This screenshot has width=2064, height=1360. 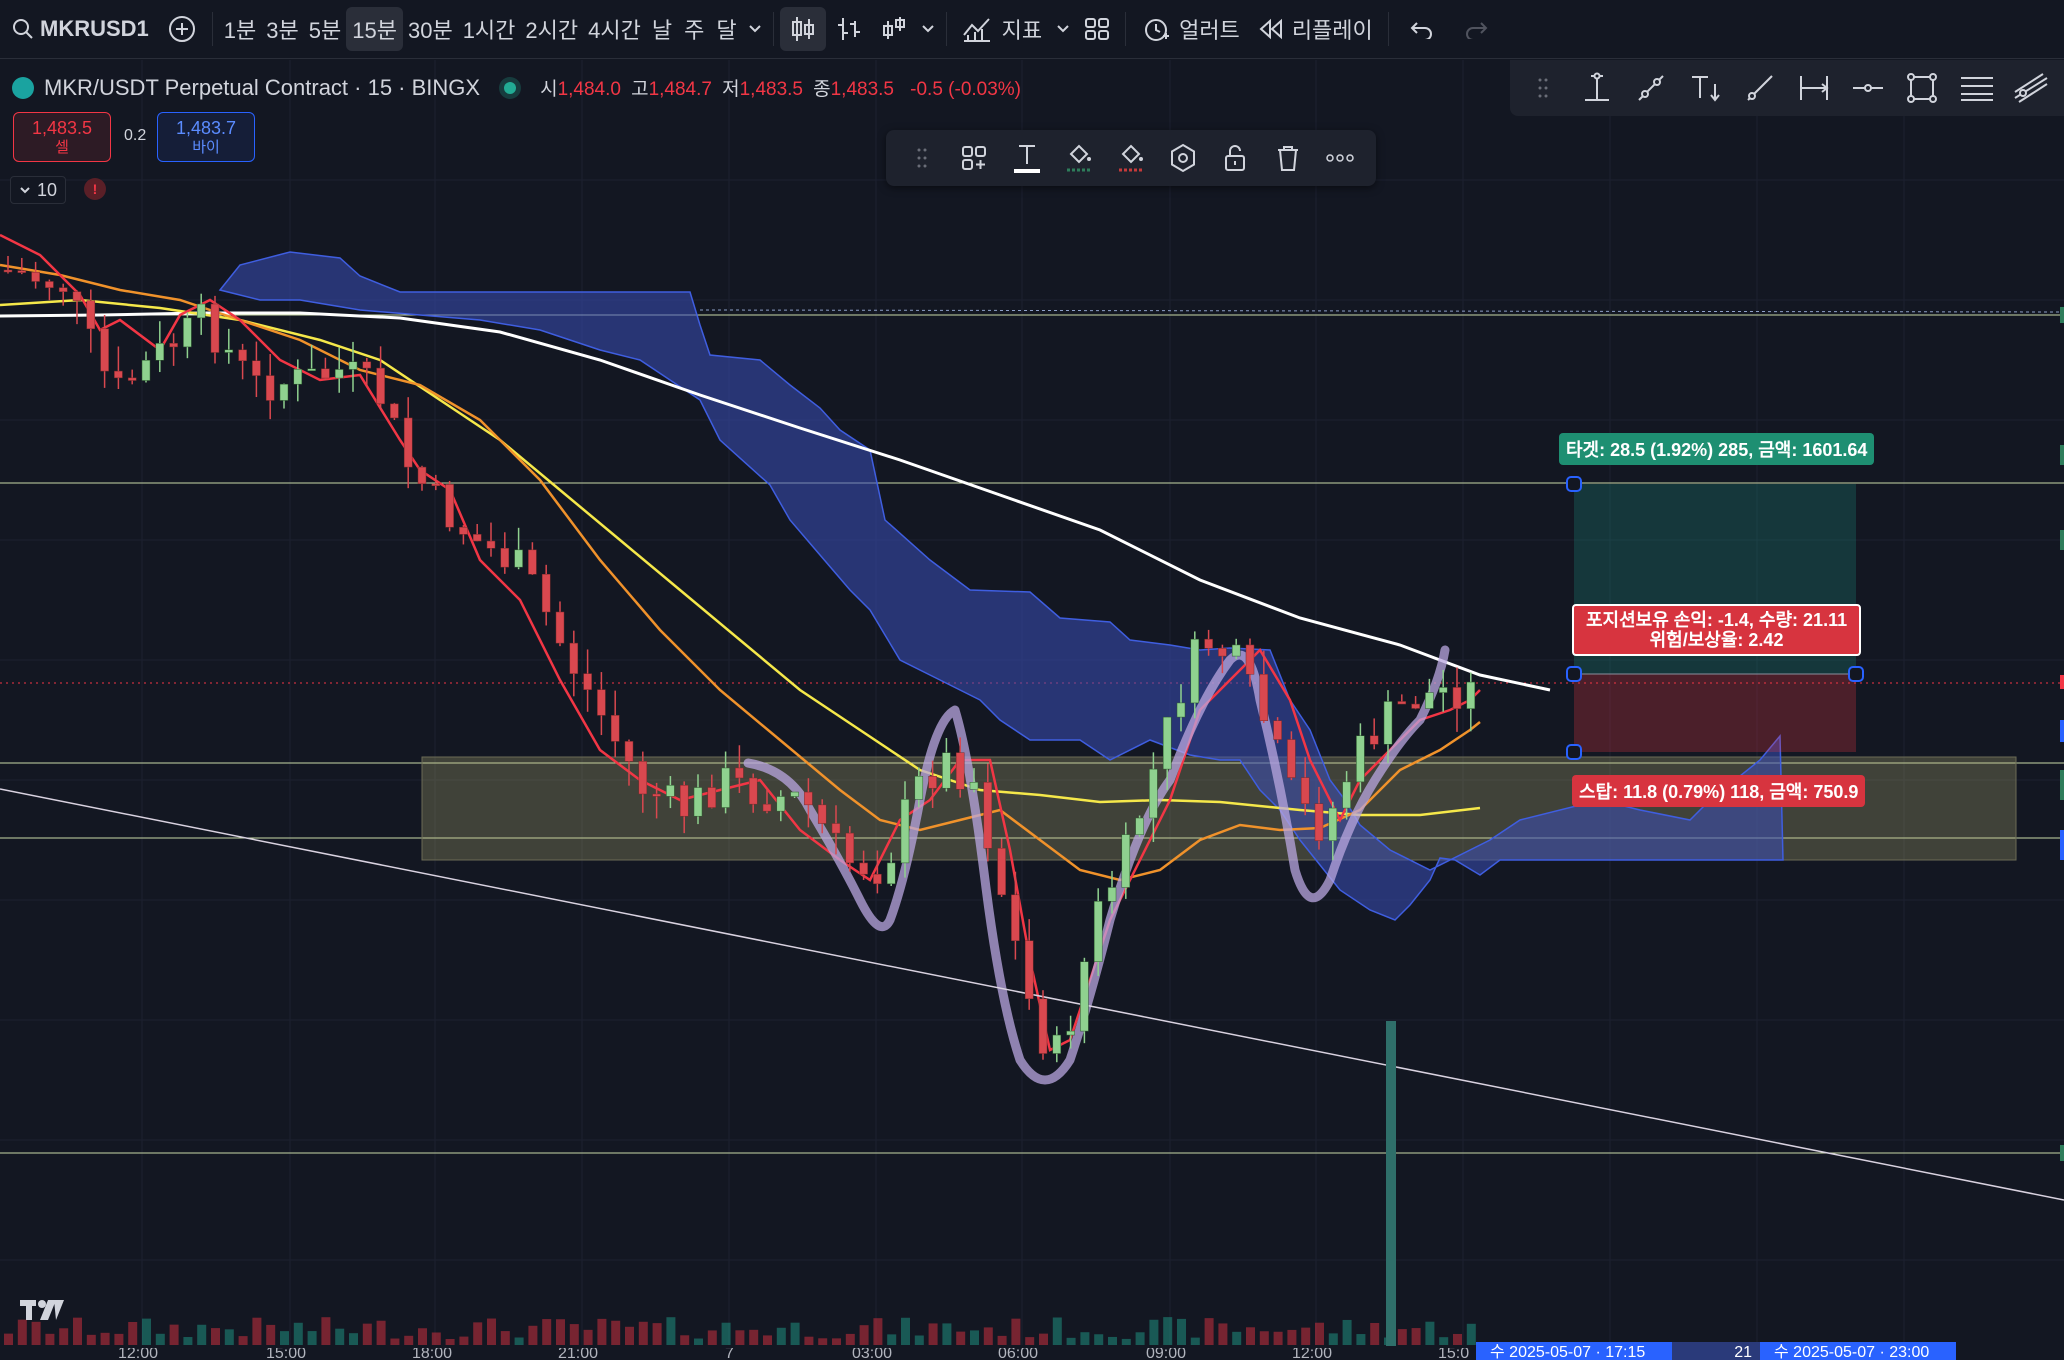 What do you see at coordinates (1574, 674) in the screenshot?
I see `entry-handle` at bounding box center [1574, 674].